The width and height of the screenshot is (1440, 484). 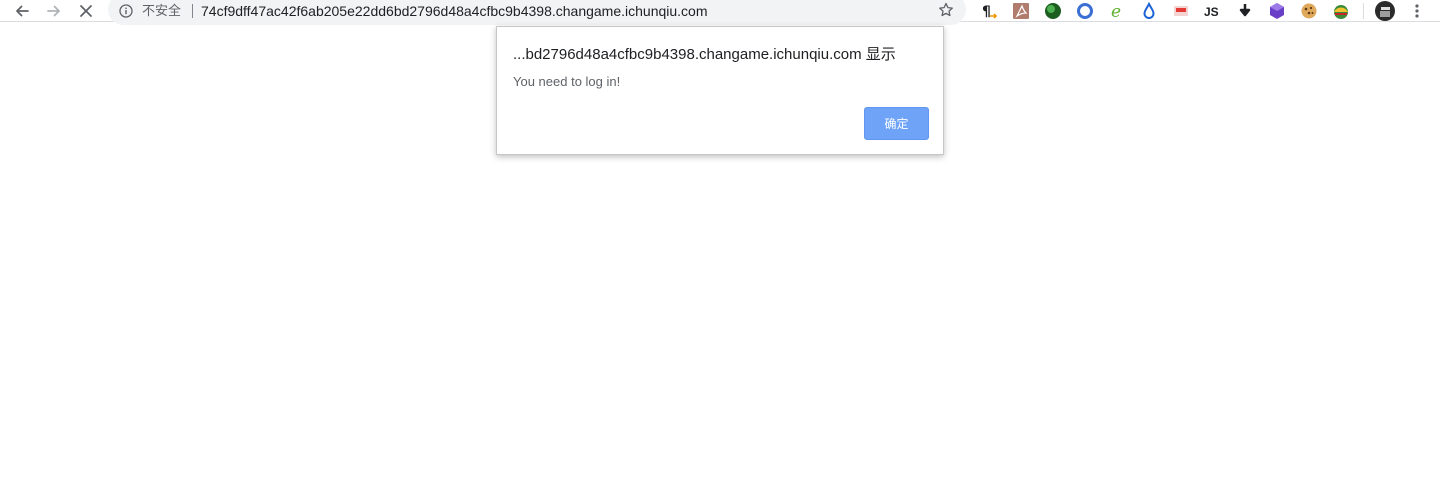 I want to click on stop-button, so click(x=86, y=11).